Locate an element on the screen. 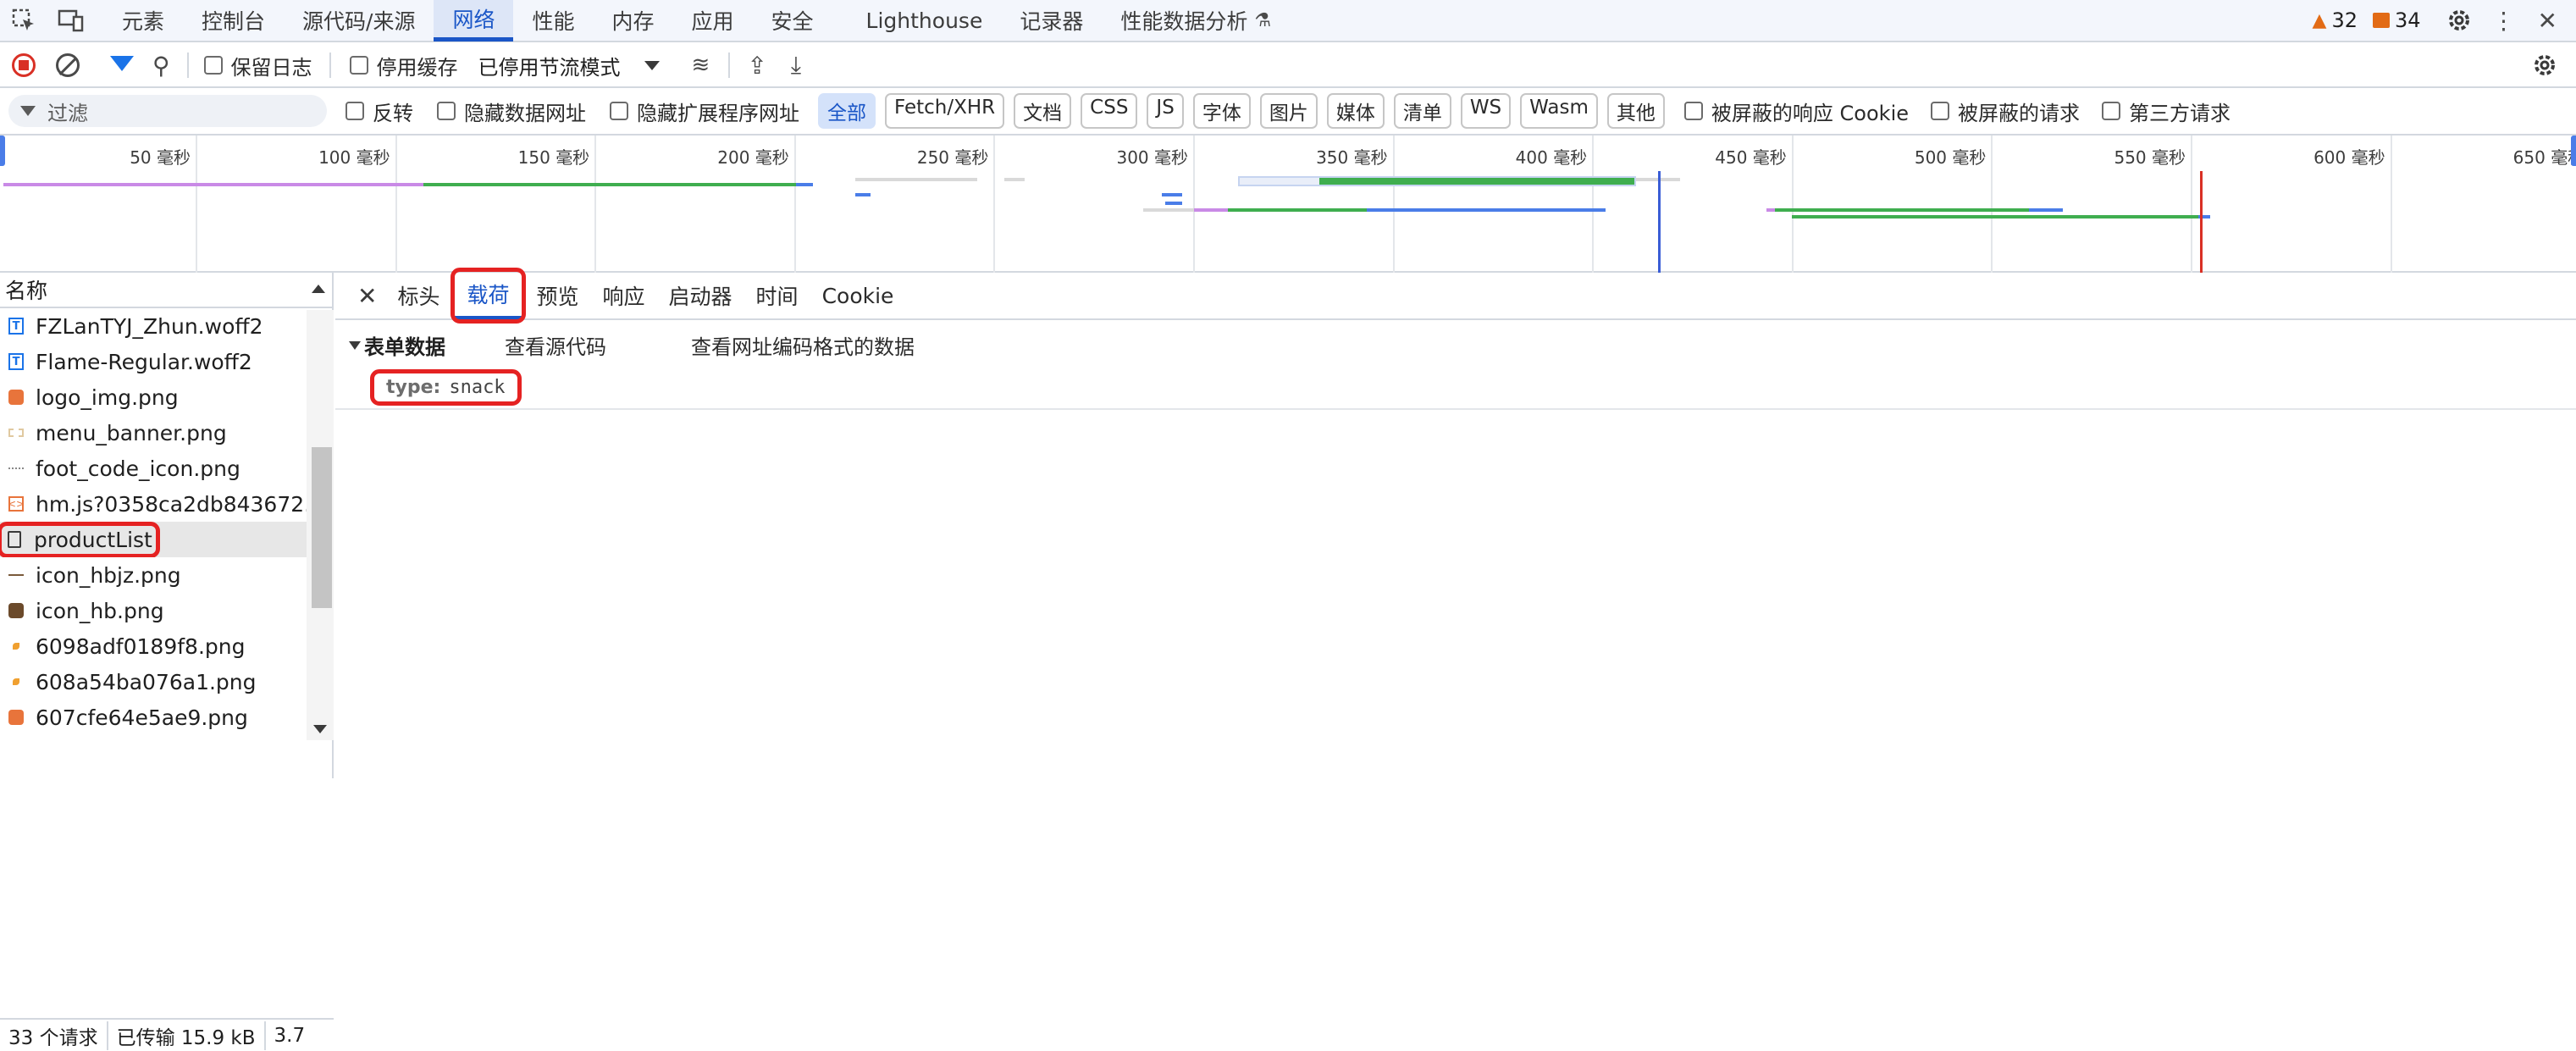 The image size is (2576, 1051). more-options-icon: ⋮ is located at coordinates (2504, 21).